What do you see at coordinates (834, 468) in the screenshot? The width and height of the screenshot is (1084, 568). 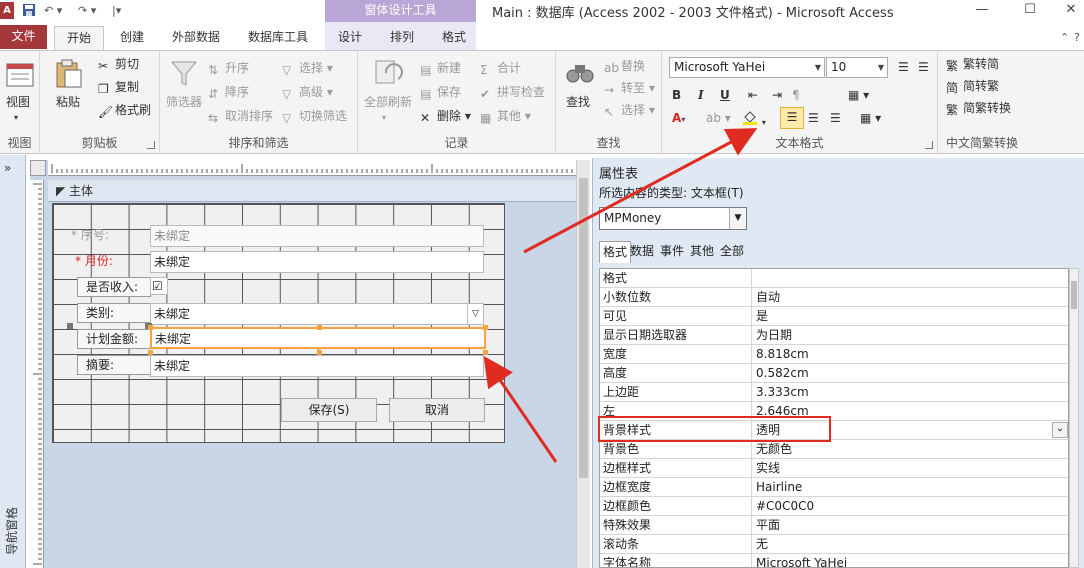 I see `property-row: 边框样式 实线` at bounding box center [834, 468].